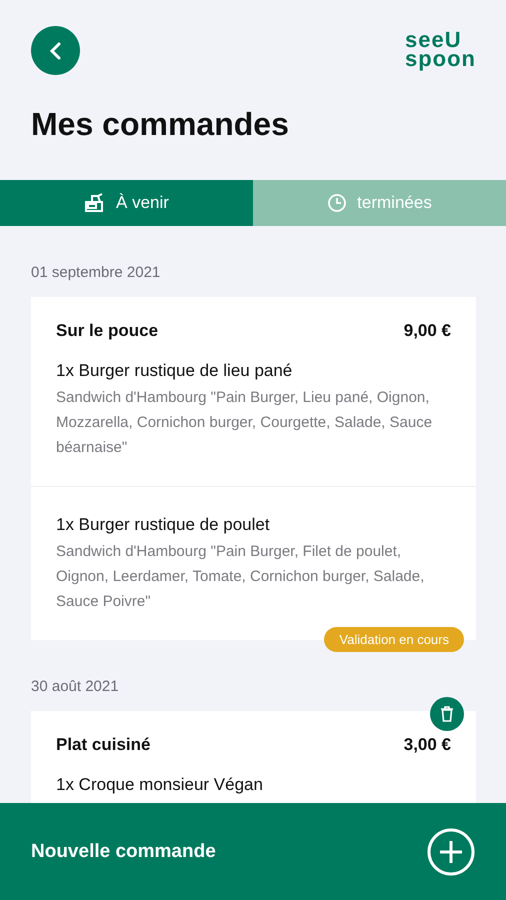  I want to click on clock-icon, so click(337, 203).